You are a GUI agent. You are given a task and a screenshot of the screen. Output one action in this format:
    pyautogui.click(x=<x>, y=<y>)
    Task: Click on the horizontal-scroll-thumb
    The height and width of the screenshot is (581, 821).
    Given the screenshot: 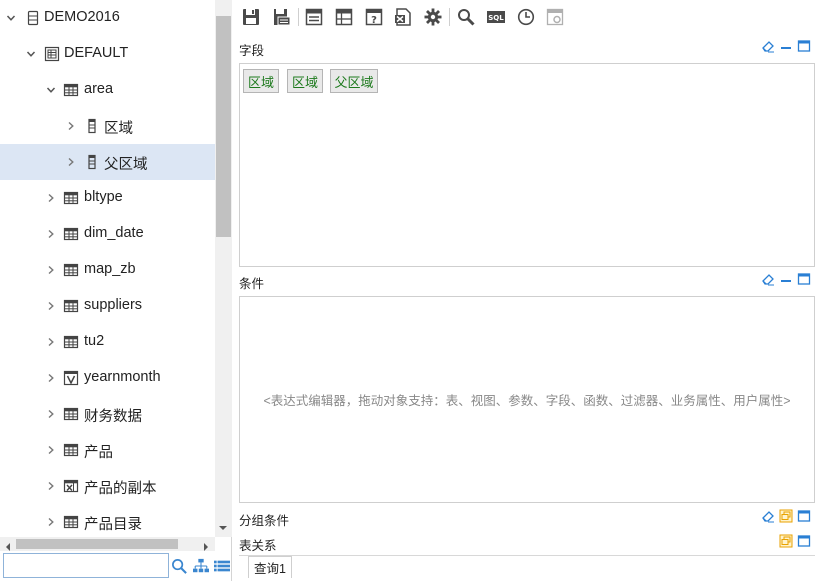 What is the action you would take?
    pyautogui.click(x=97, y=544)
    